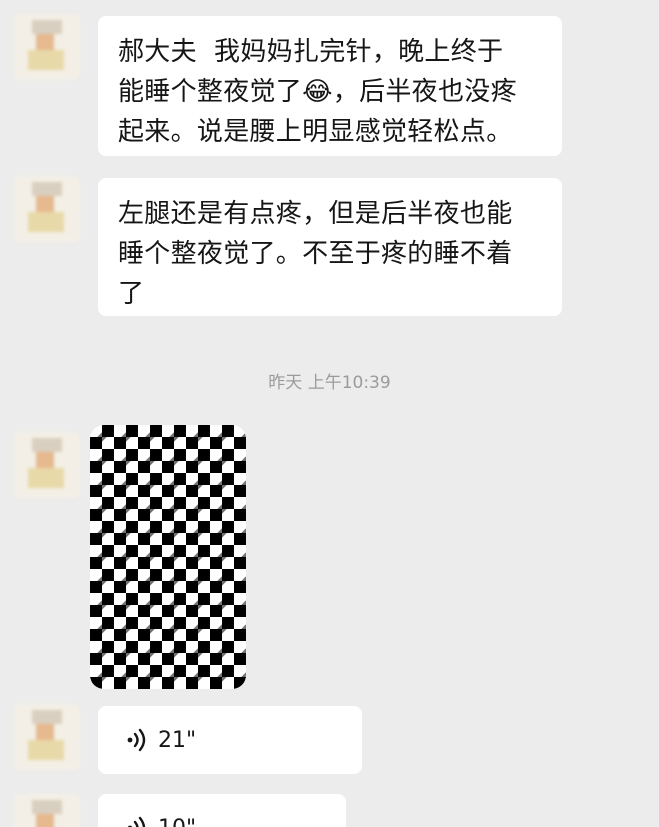 This screenshot has height=827, width=659. Describe the element at coordinates (222, 810) in the screenshot. I see `voice-message: 10"` at that location.